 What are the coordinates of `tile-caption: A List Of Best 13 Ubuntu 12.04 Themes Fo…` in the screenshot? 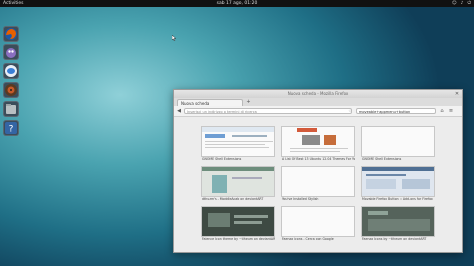 It's located at (318, 159).